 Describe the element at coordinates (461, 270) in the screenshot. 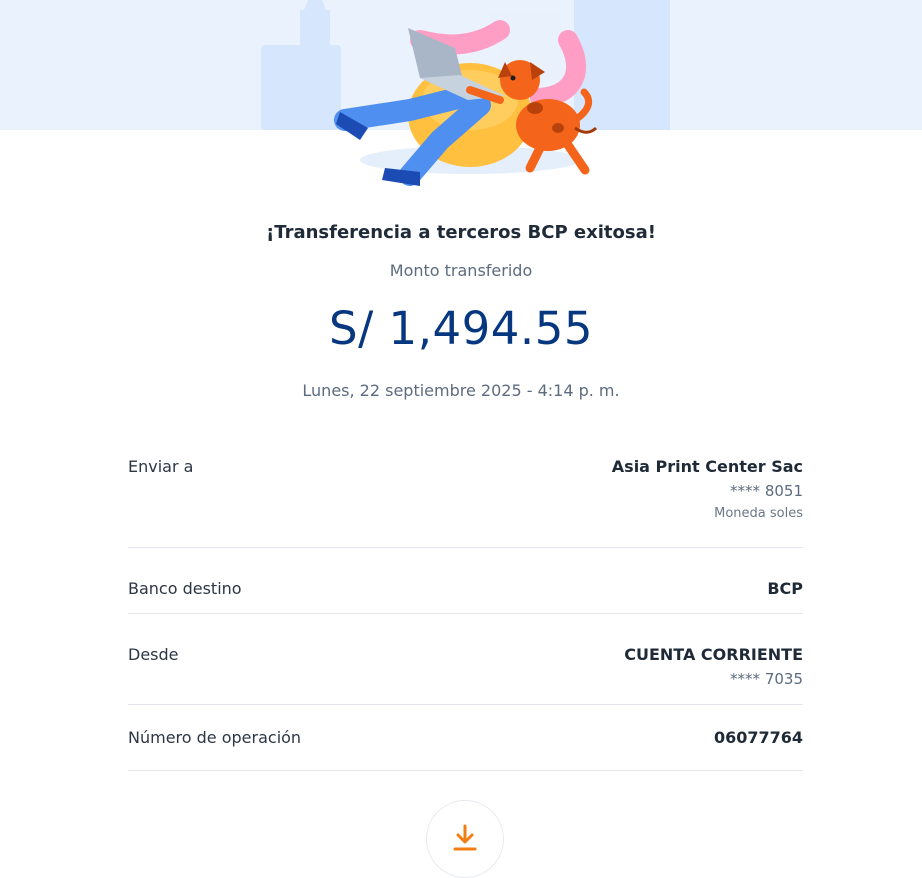

I see `amount-label: Monto transferido` at that location.